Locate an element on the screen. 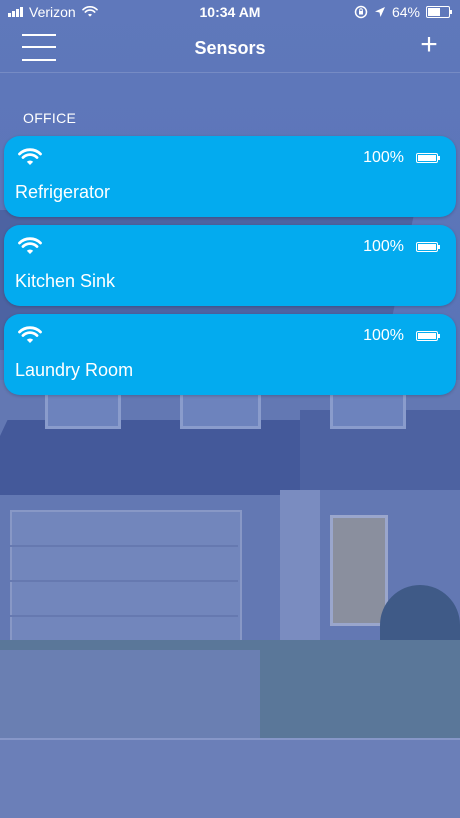 This screenshot has height=818, width=460. page-title: Sensors is located at coordinates (230, 48).